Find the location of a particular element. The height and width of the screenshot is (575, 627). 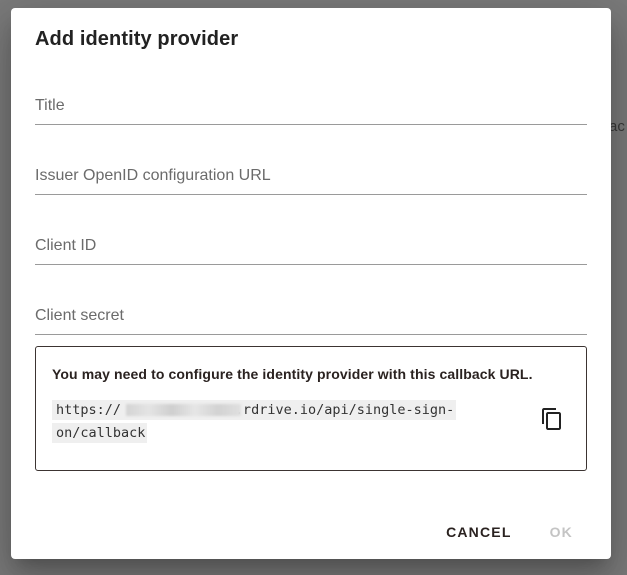

client-id-underline is located at coordinates (311, 264).